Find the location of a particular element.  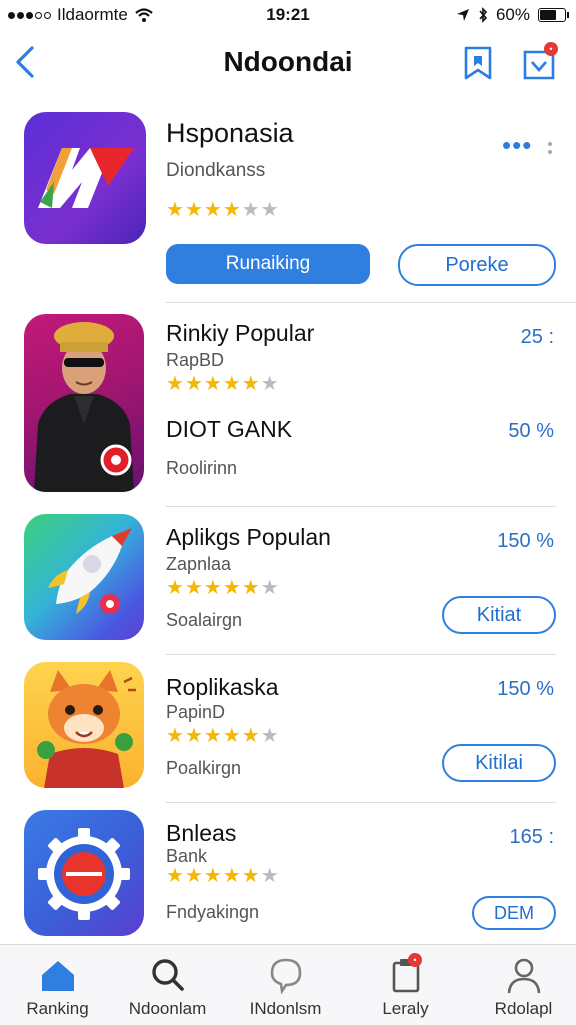

navigation-bar: Ndoondai • is located at coordinates (288, 64).